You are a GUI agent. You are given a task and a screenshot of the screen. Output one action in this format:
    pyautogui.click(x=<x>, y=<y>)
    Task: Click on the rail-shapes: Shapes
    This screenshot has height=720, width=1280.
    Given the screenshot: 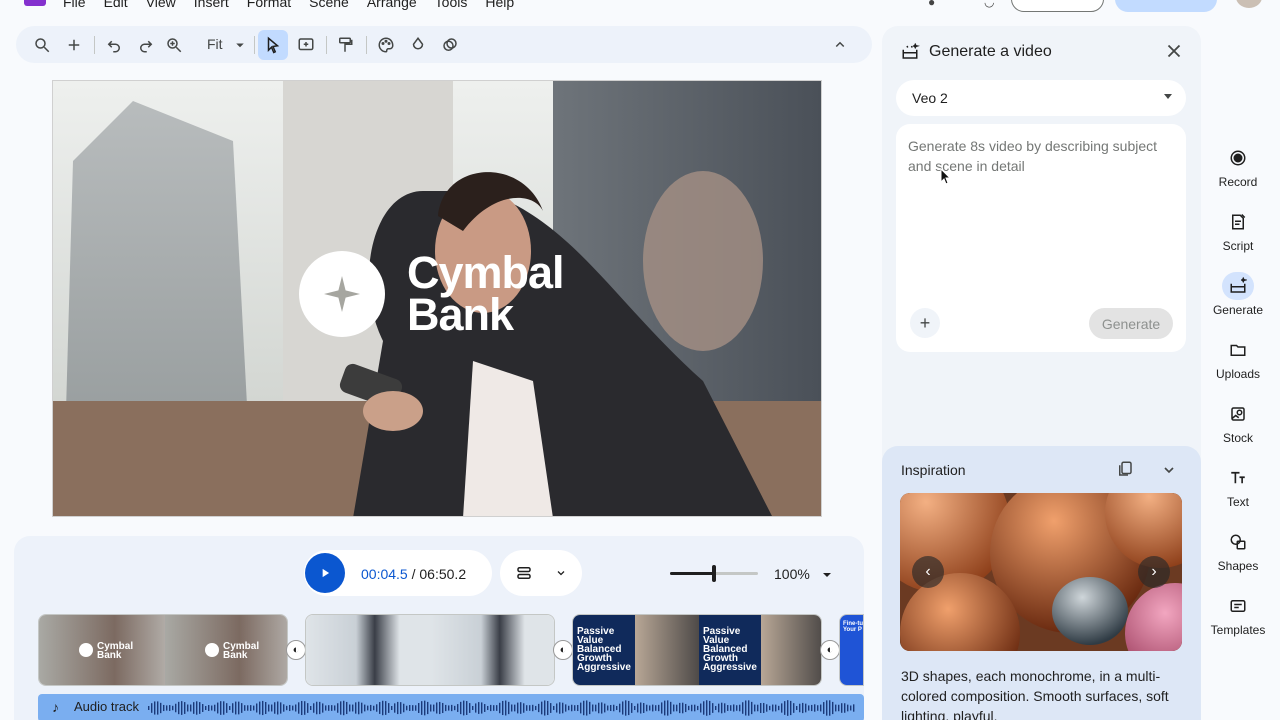 What is the action you would take?
    pyautogui.click(x=1238, y=552)
    